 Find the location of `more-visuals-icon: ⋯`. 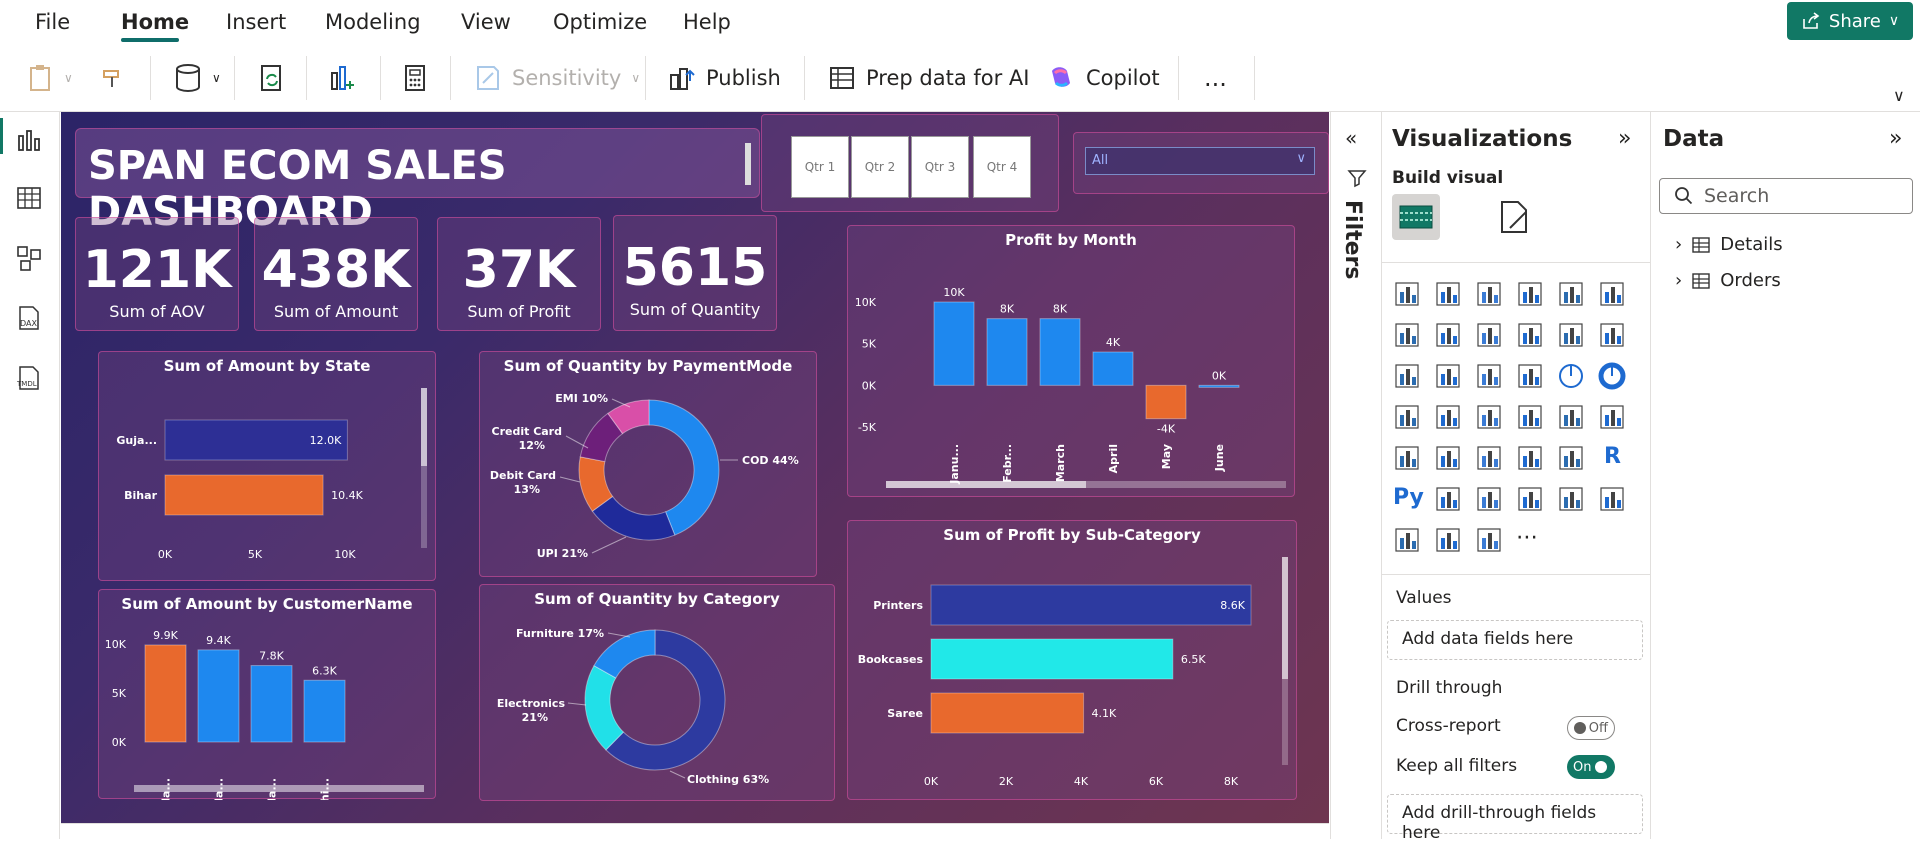

more-visuals-icon: ⋯ is located at coordinates (1531, 541).